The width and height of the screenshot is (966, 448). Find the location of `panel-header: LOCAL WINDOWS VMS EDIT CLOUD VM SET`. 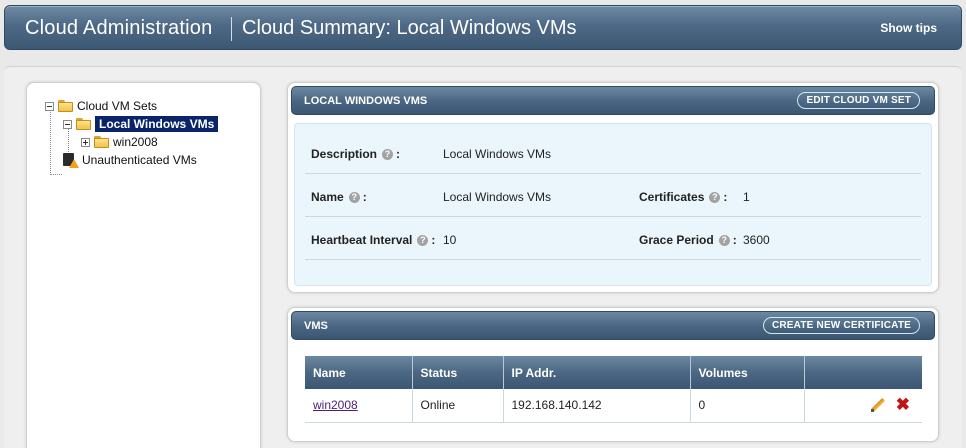

panel-header: LOCAL WINDOWS VMS EDIT CLOUD VM SET is located at coordinates (613, 100).